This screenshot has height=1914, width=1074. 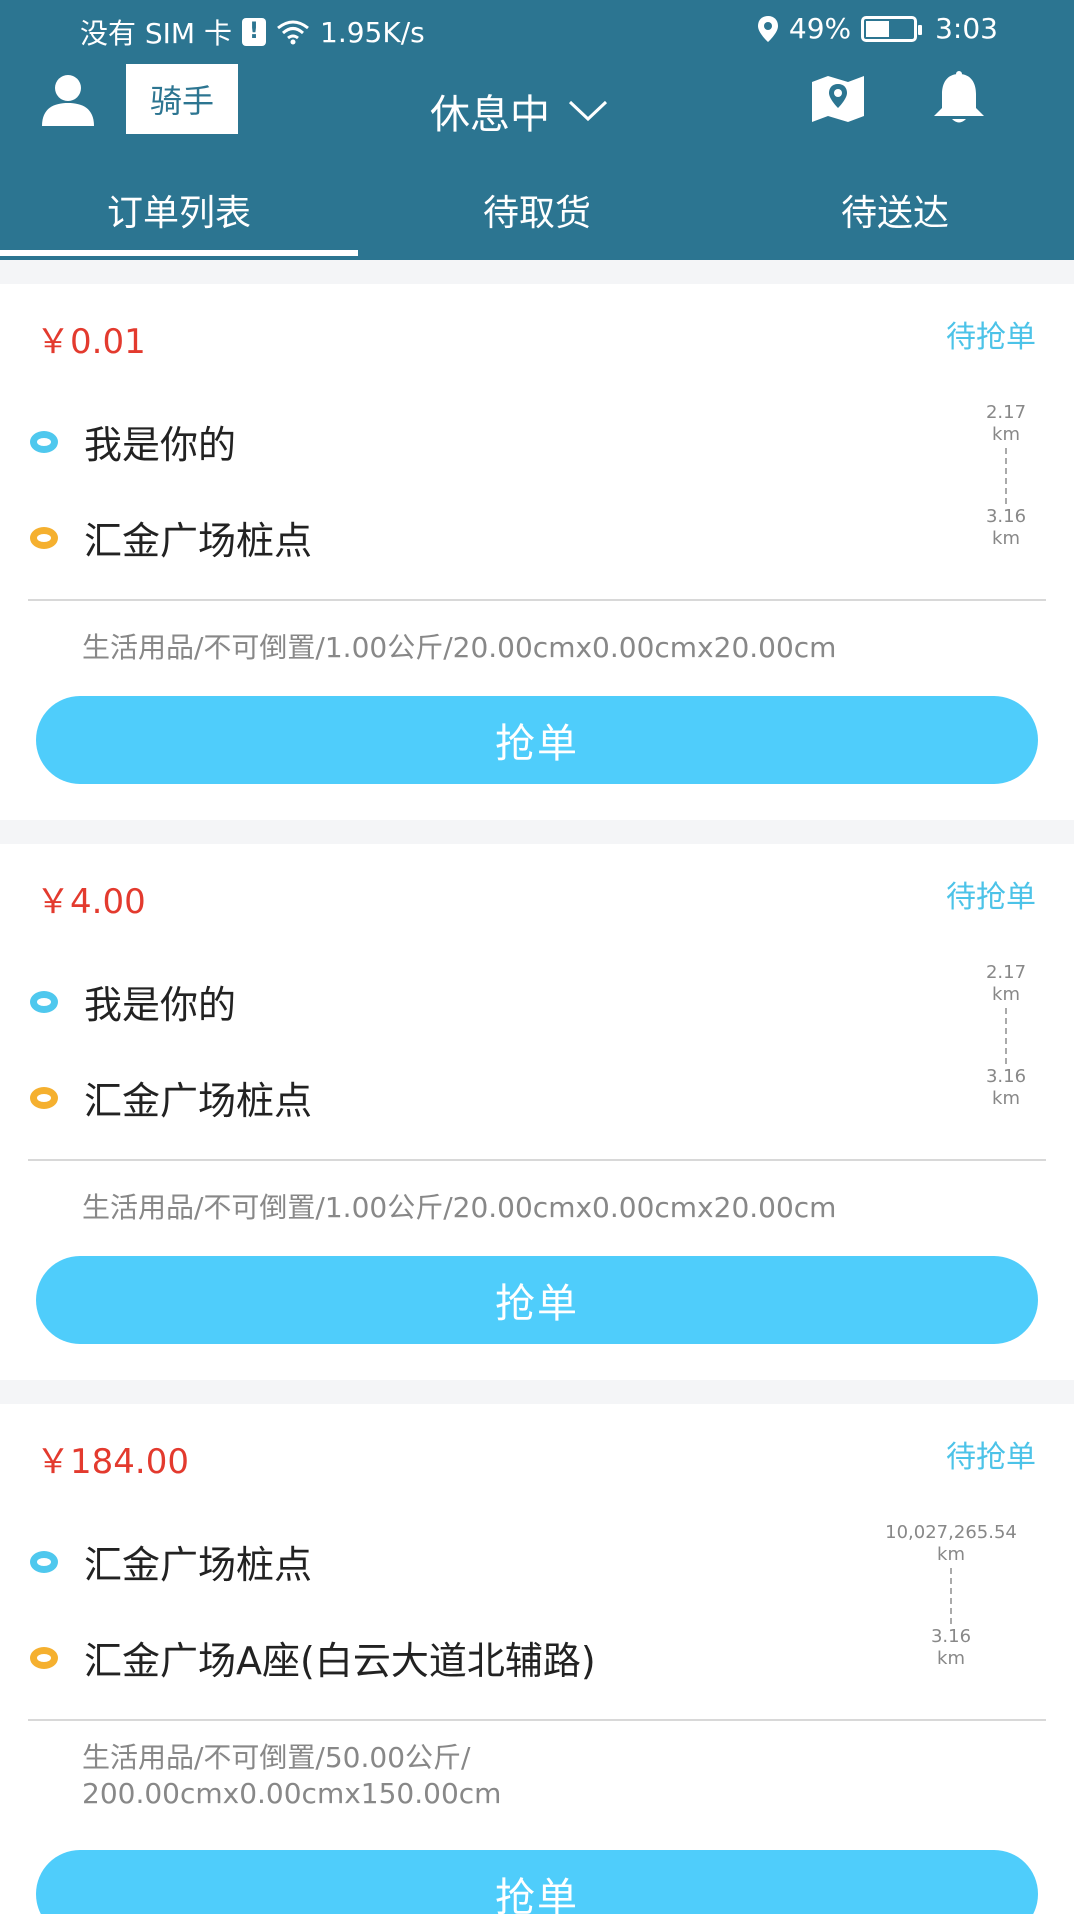 What do you see at coordinates (372, 32) in the screenshot?
I see `network-speed: 1.95K/s` at bounding box center [372, 32].